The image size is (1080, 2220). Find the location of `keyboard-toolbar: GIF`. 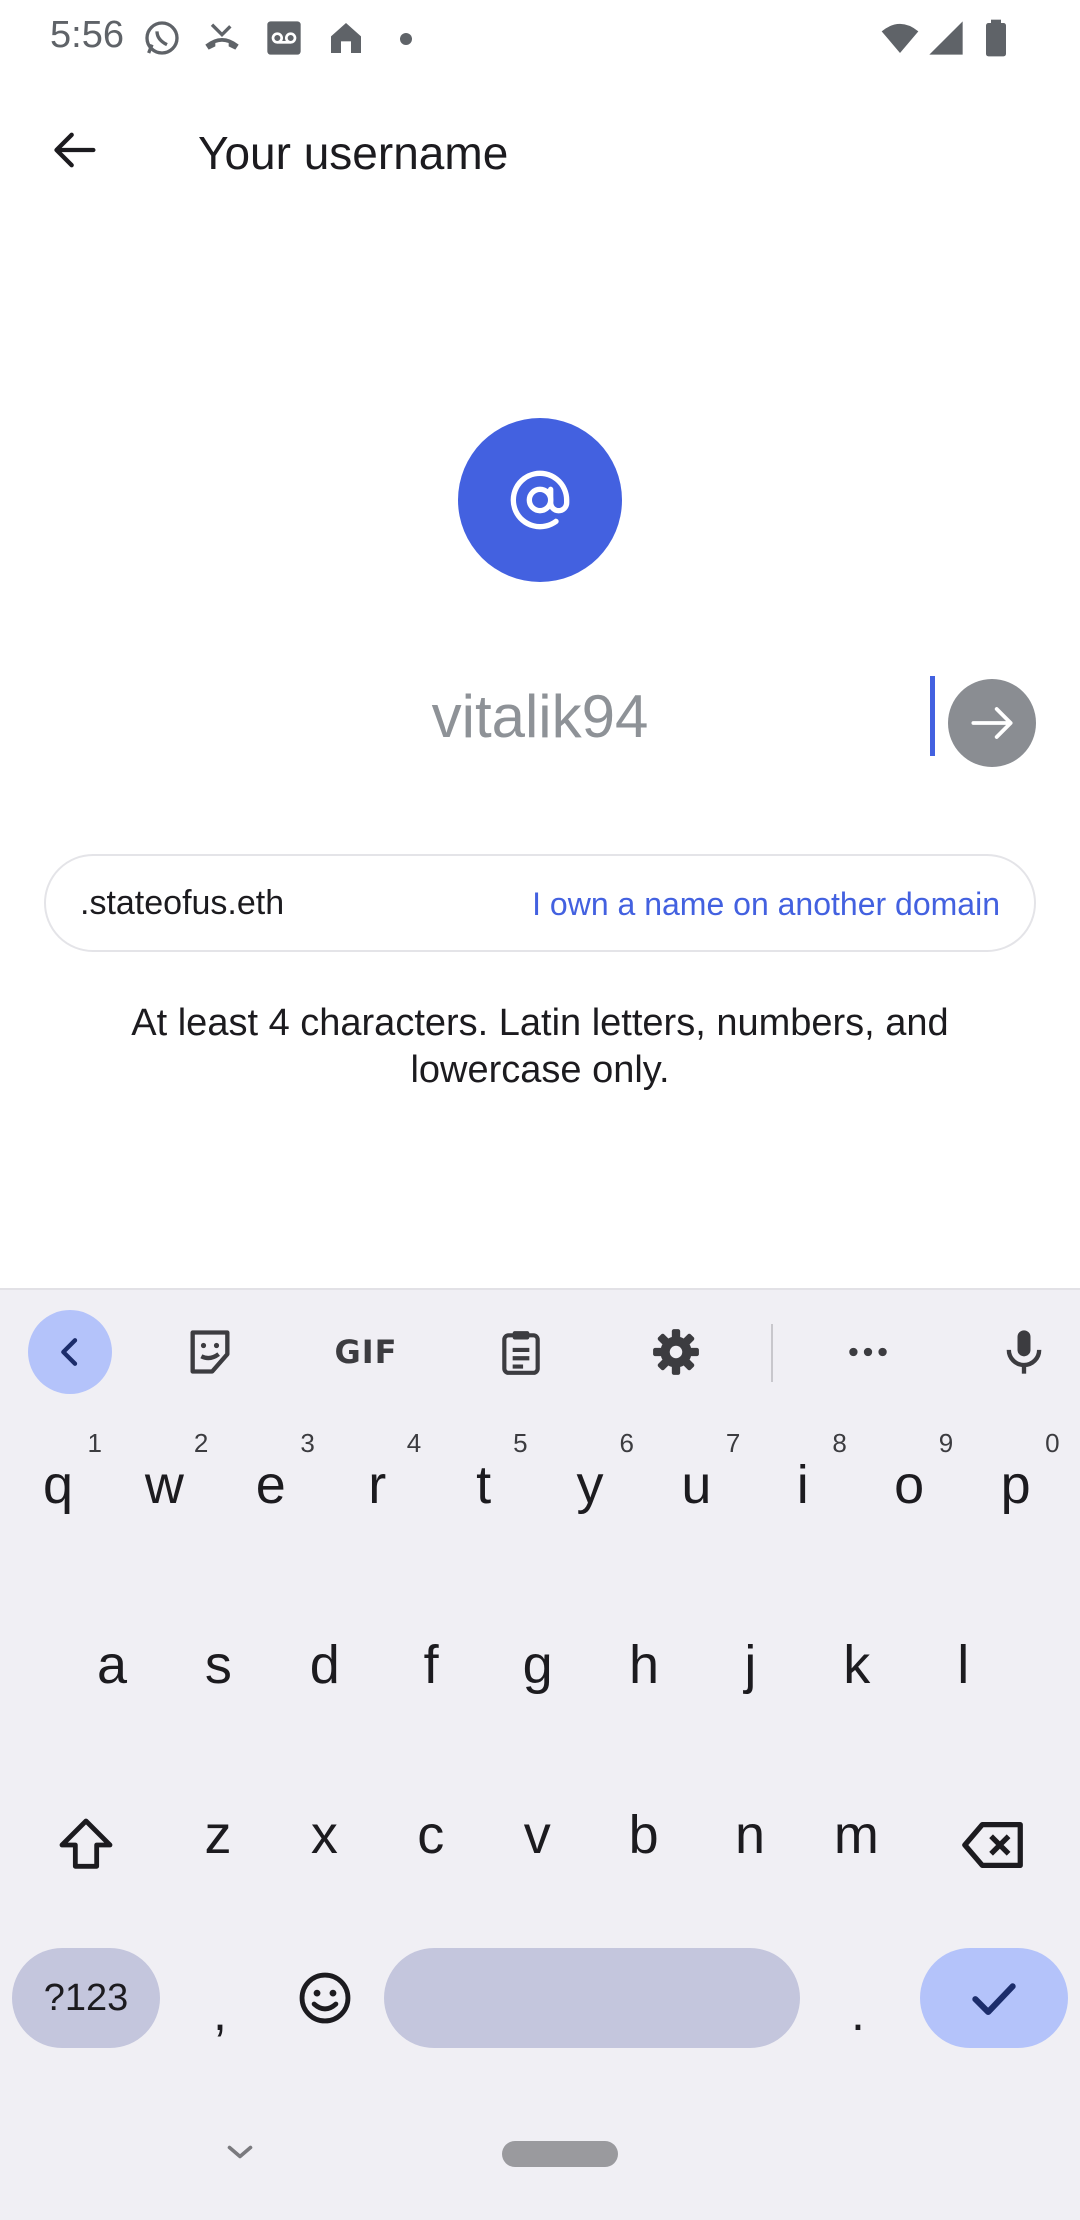

keyboard-toolbar: GIF is located at coordinates (540, 1352).